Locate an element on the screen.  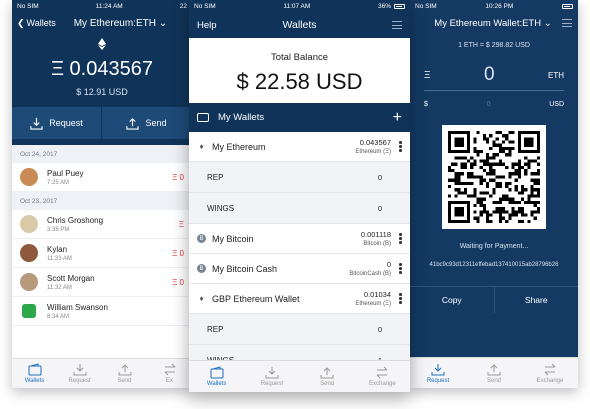
crypto-unit: ETH is located at coordinates (555, 75).